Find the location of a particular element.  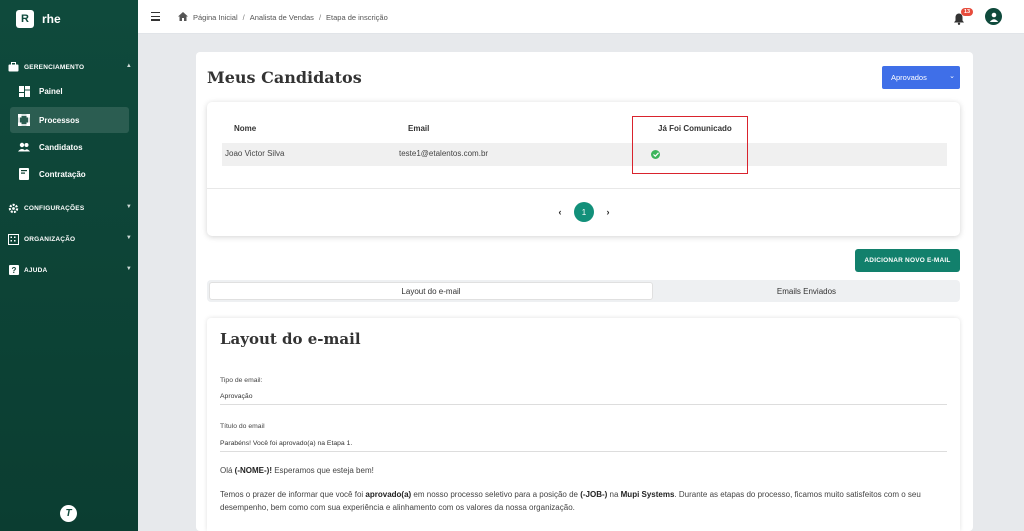

sidebar-item-label: Processos is located at coordinates (59, 120).